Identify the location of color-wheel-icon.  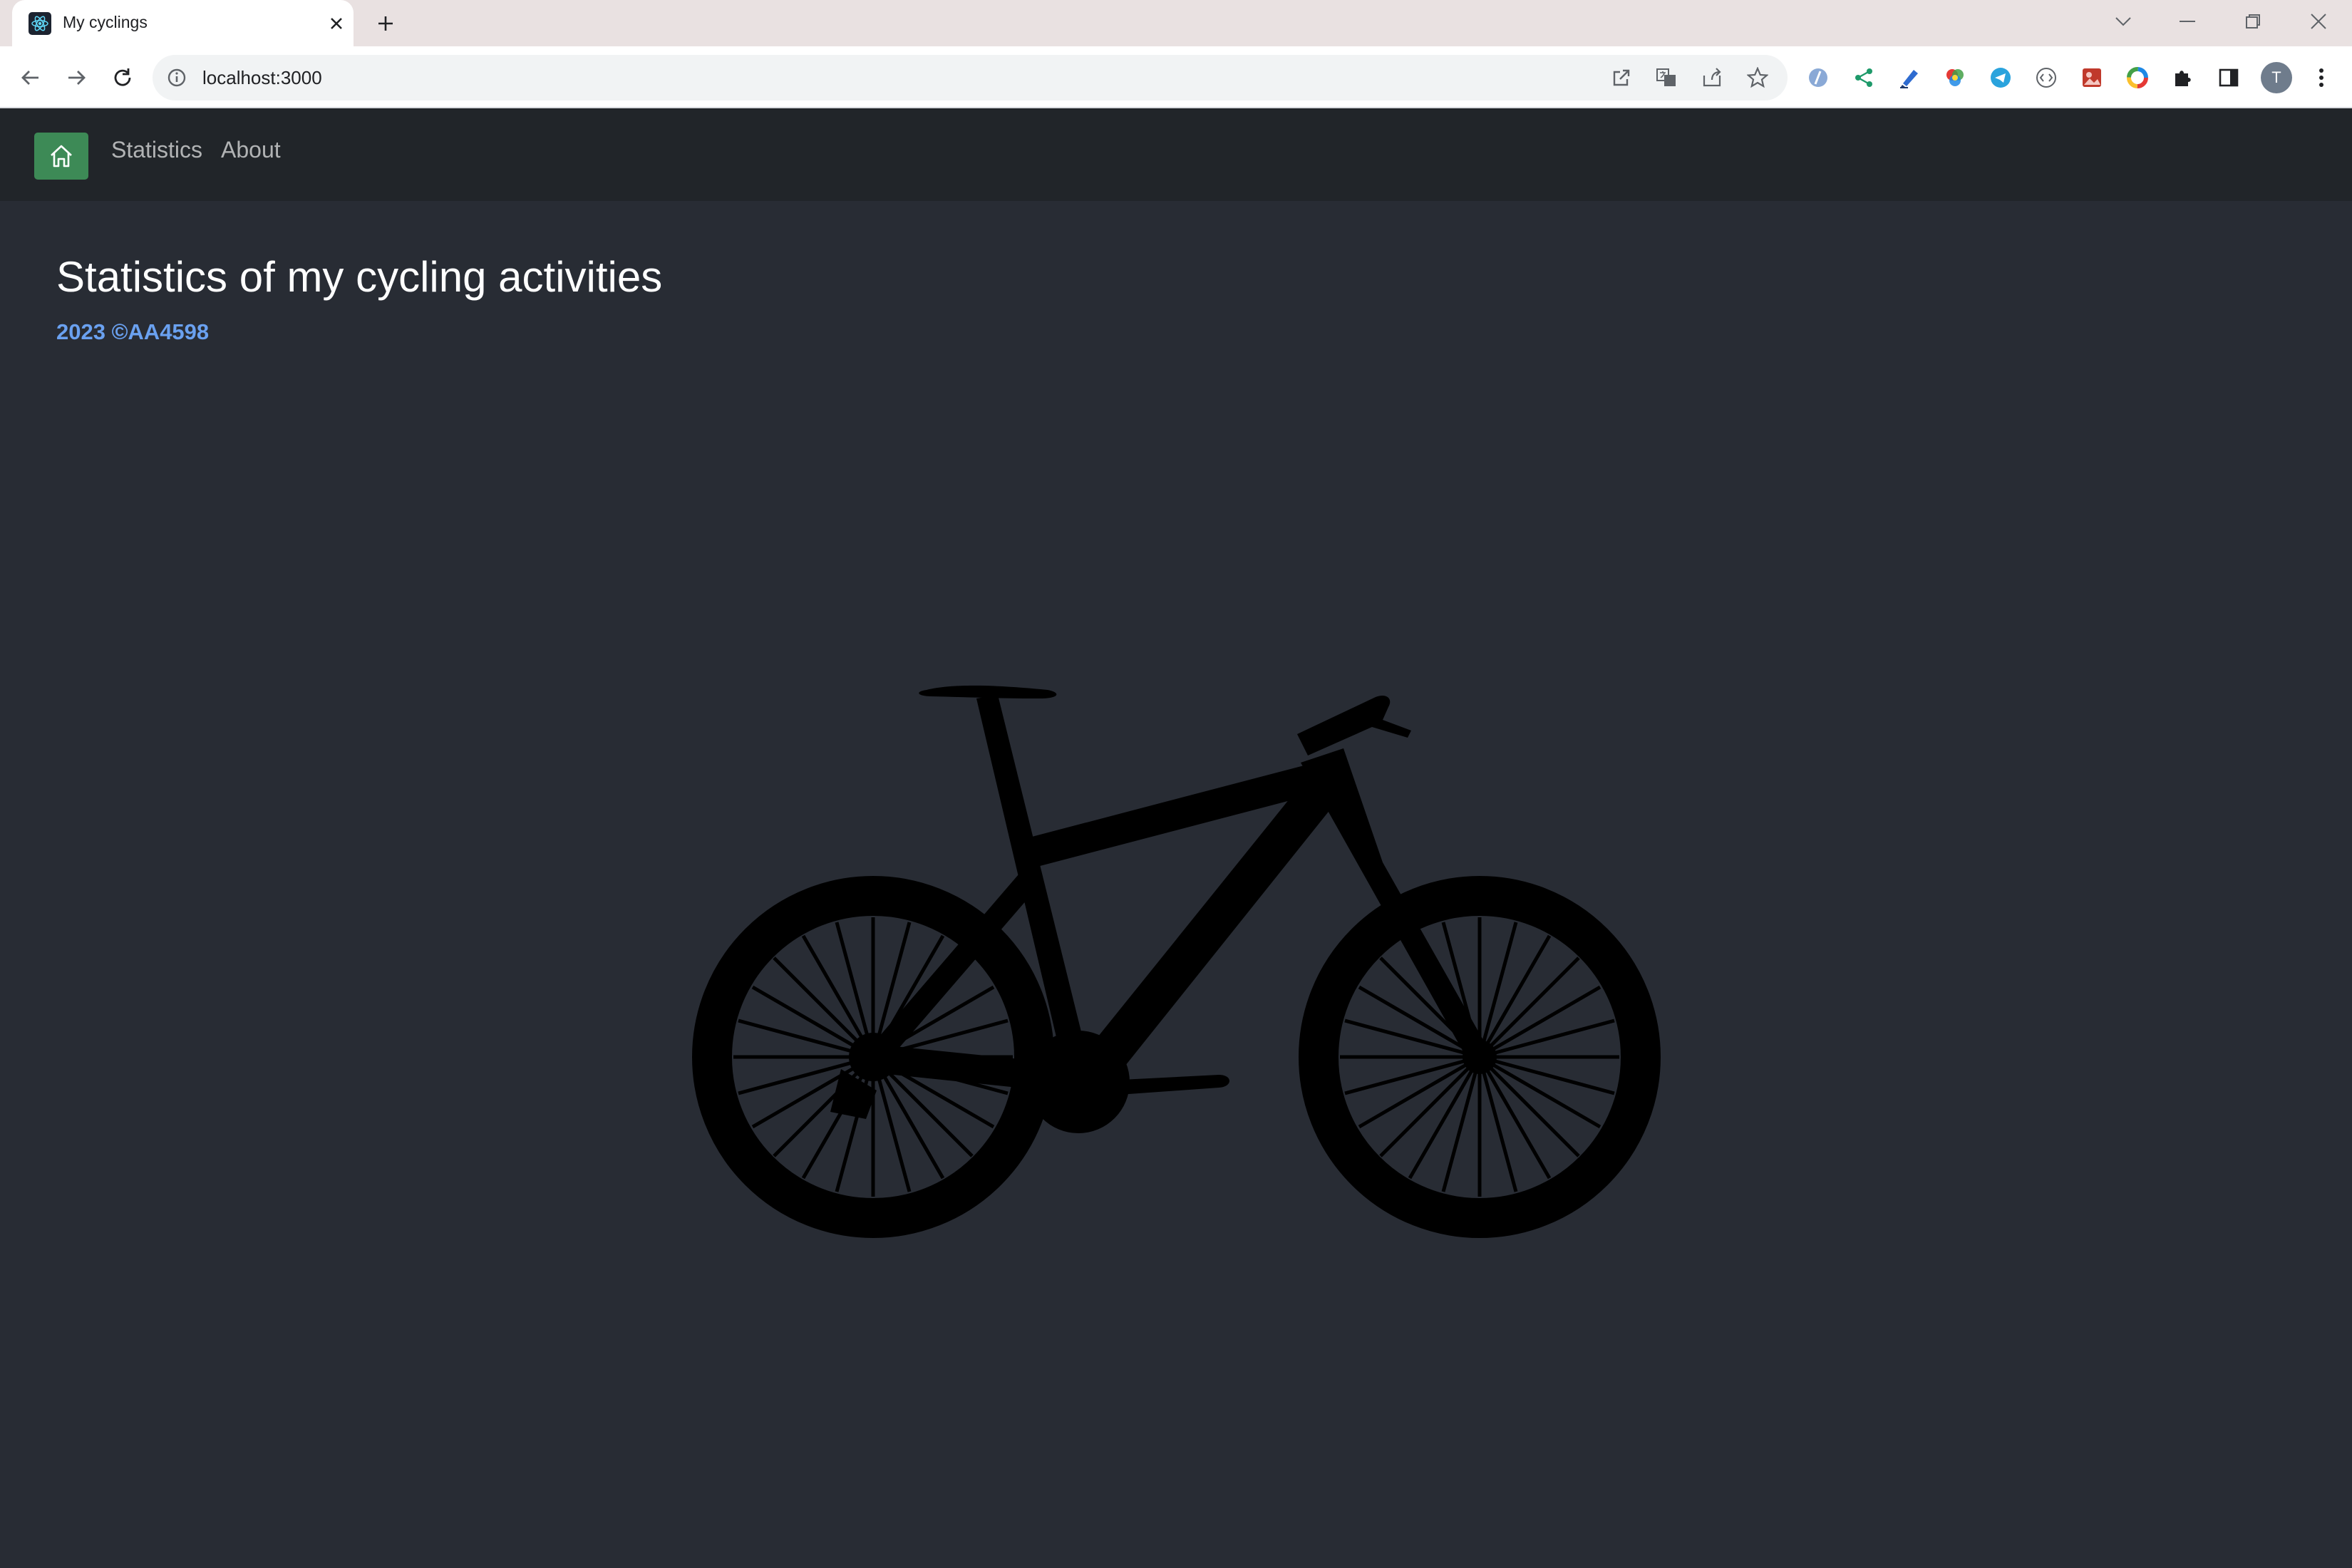
(2137, 77).